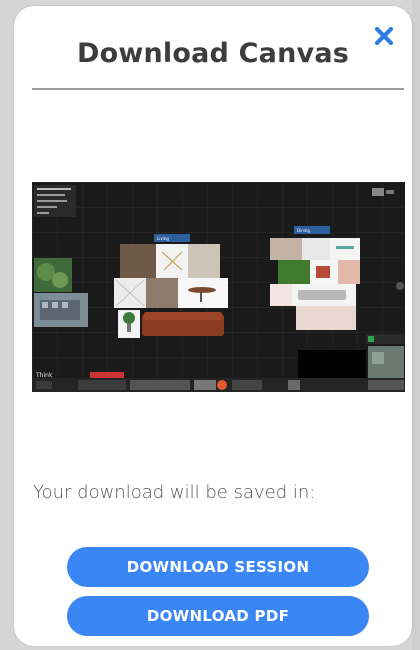 Image resolution: width=420 pixels, height=650 pixels. What do you see at coordinates (303, 230) in the screenshot?
I see `dining-board-label: Dining` at bounding box center [303, 230].